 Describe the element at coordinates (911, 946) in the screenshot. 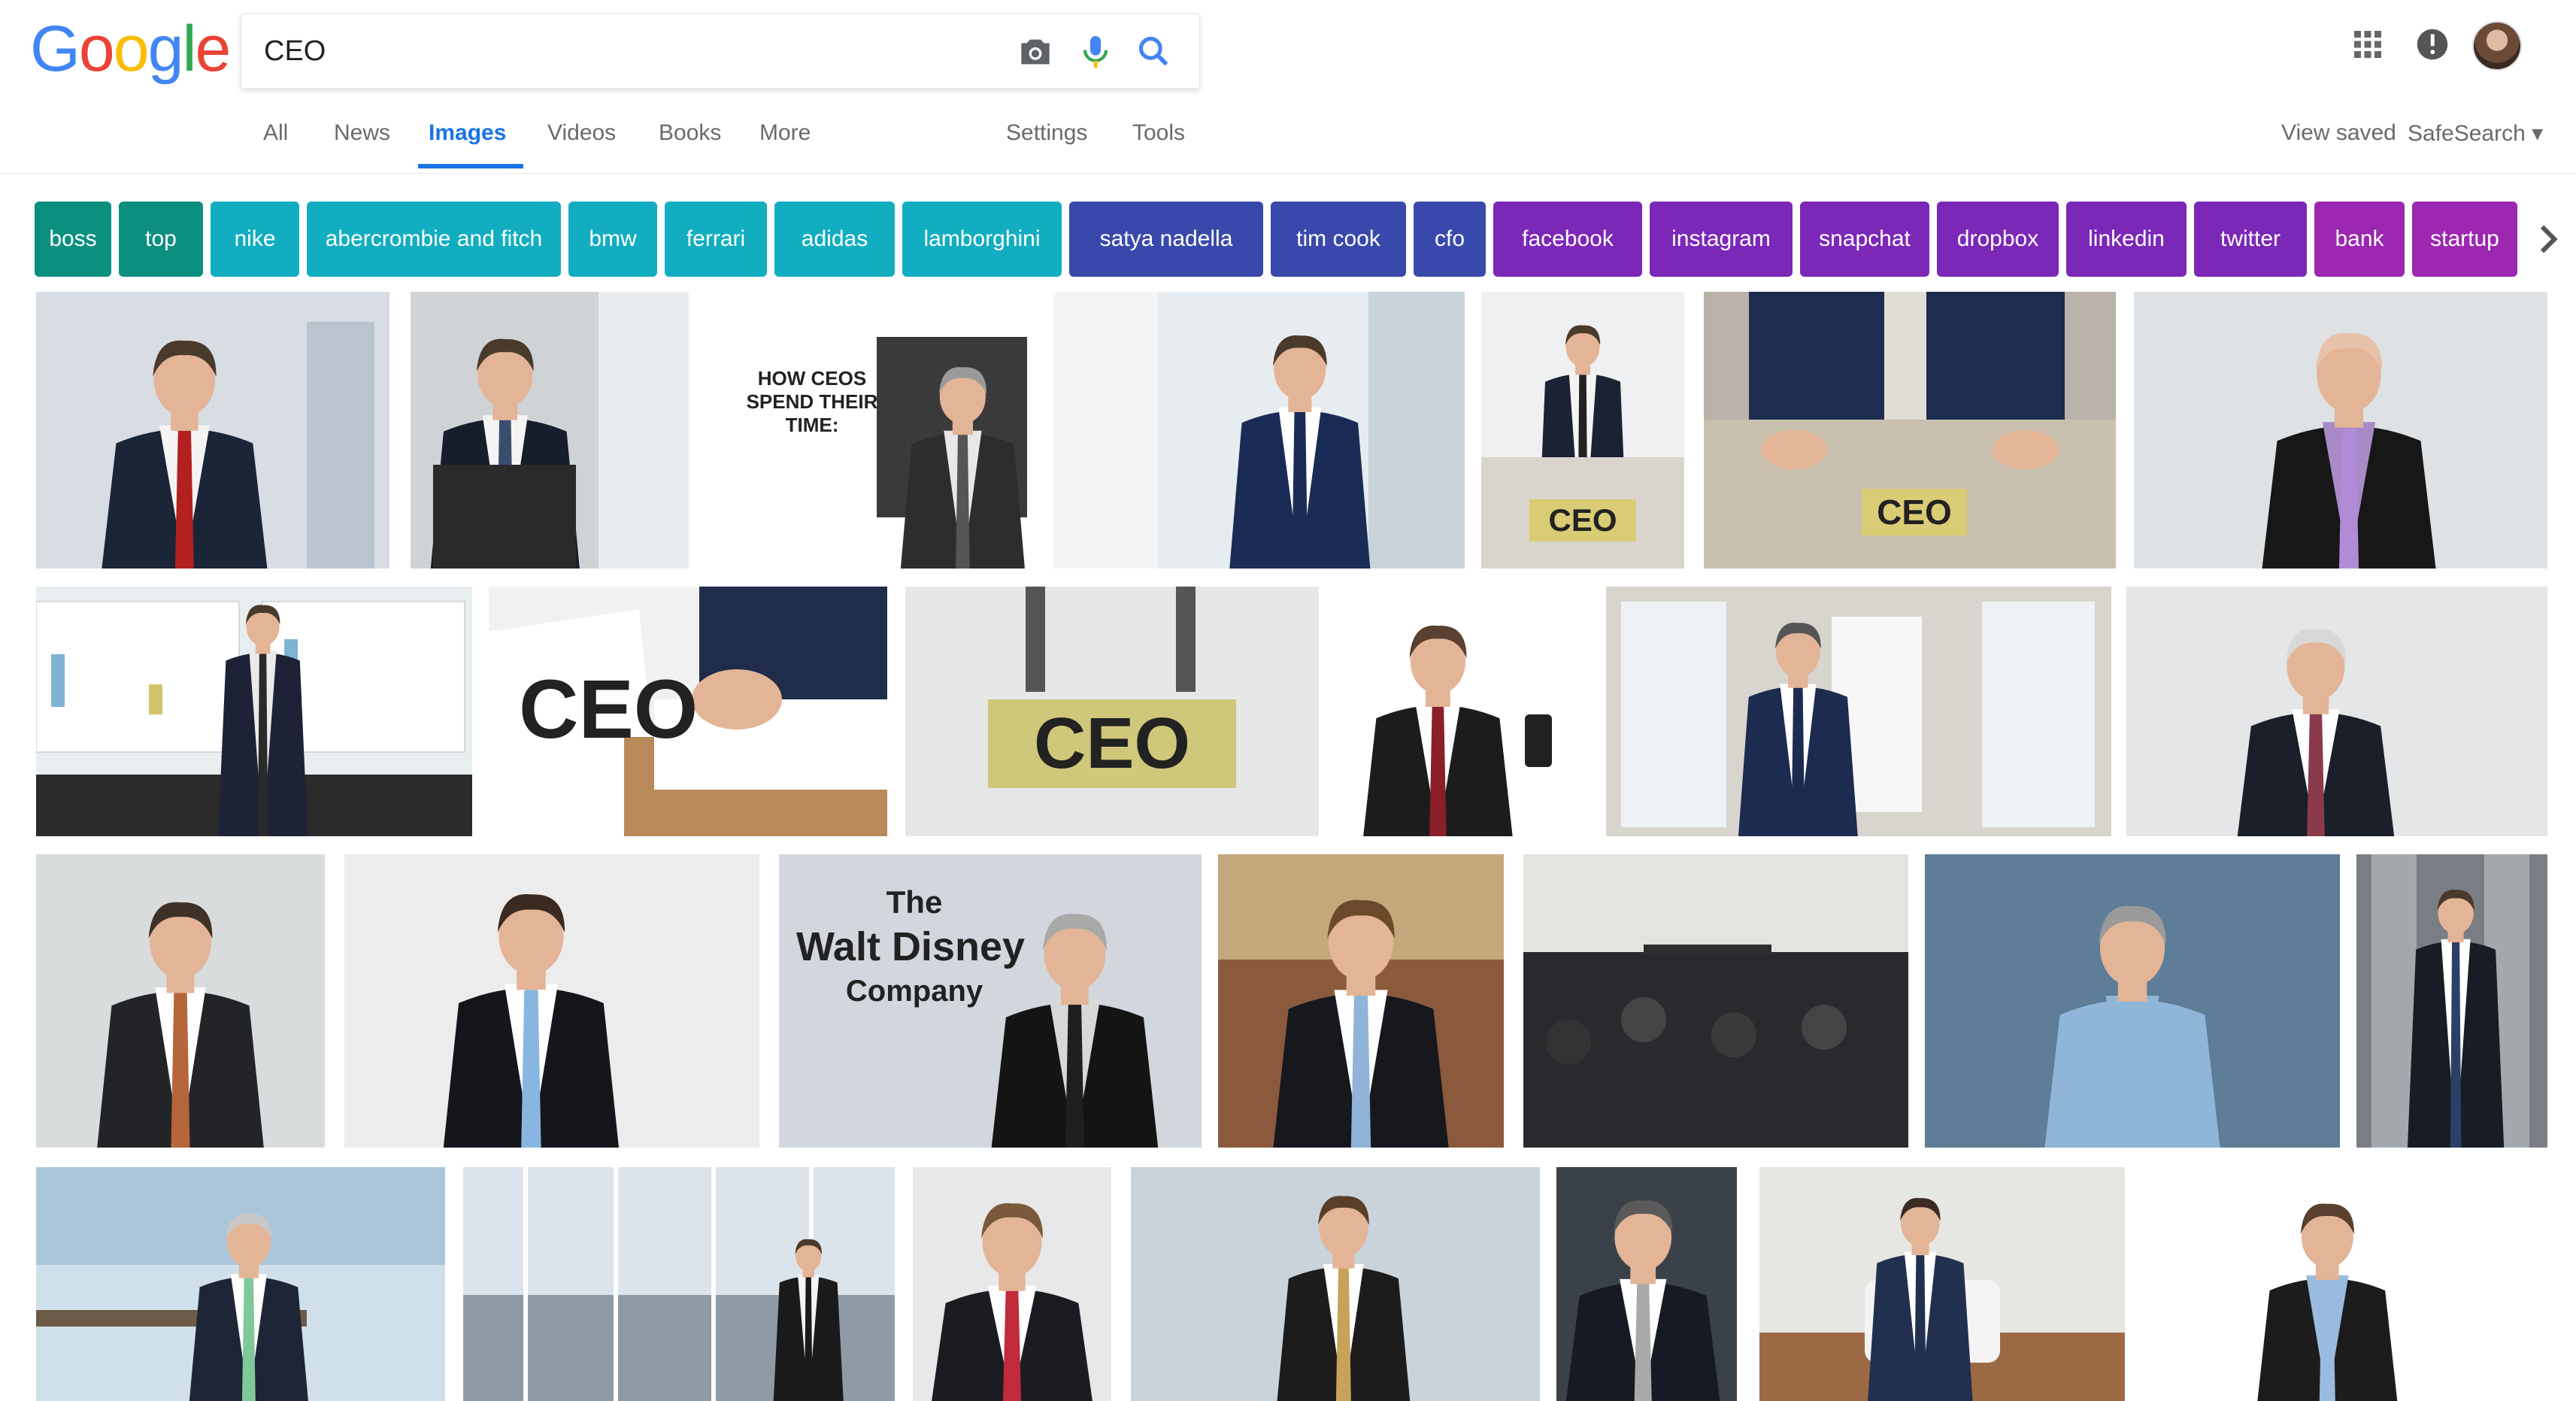

I see `disney-text: Walt Disney` at that location.